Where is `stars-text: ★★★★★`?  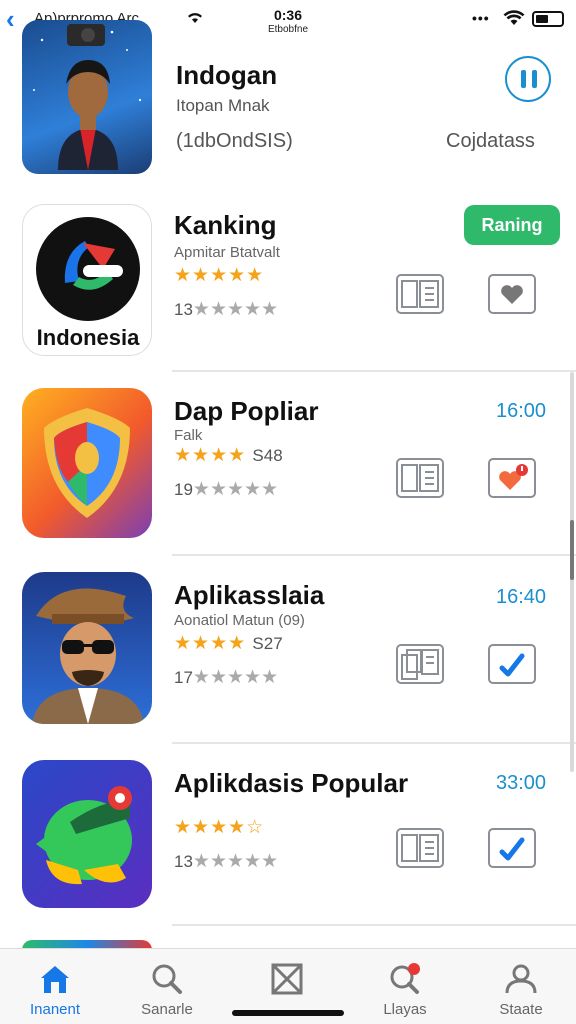
stars-text: ★★★★★ is located at coordinates (219, 275).